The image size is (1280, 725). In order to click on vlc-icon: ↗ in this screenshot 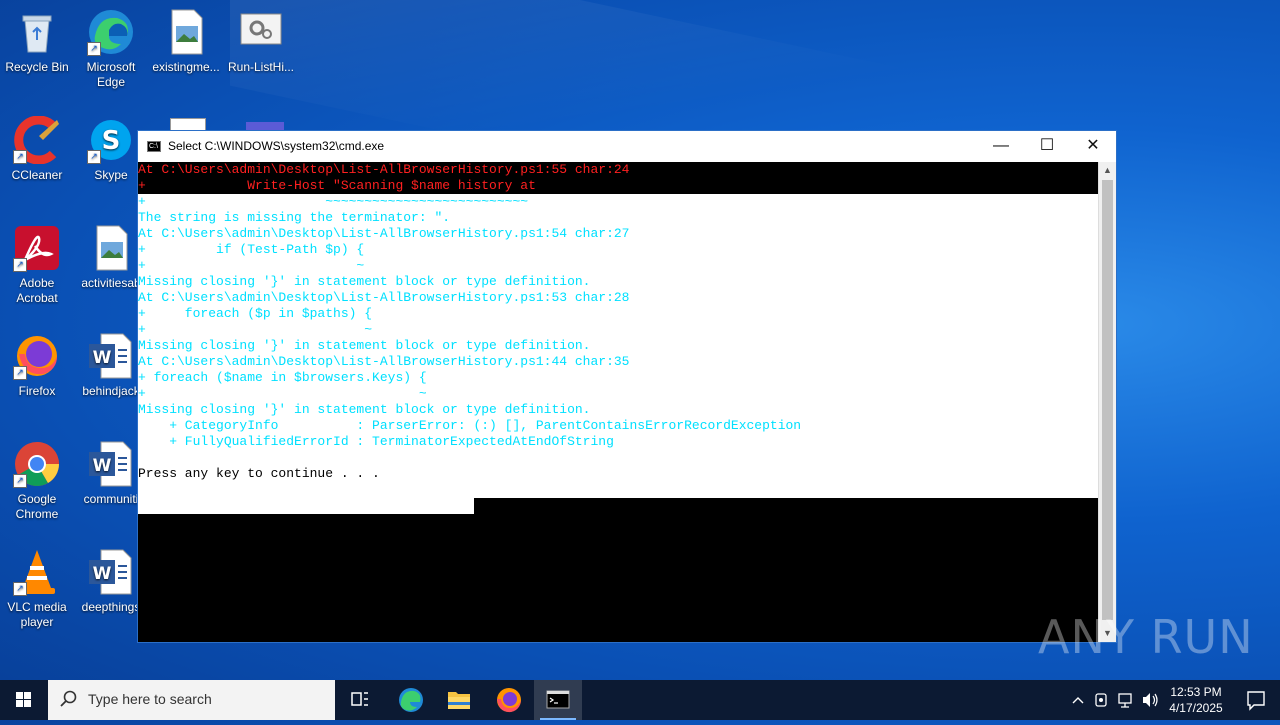, I will do `click(37, 572)`.